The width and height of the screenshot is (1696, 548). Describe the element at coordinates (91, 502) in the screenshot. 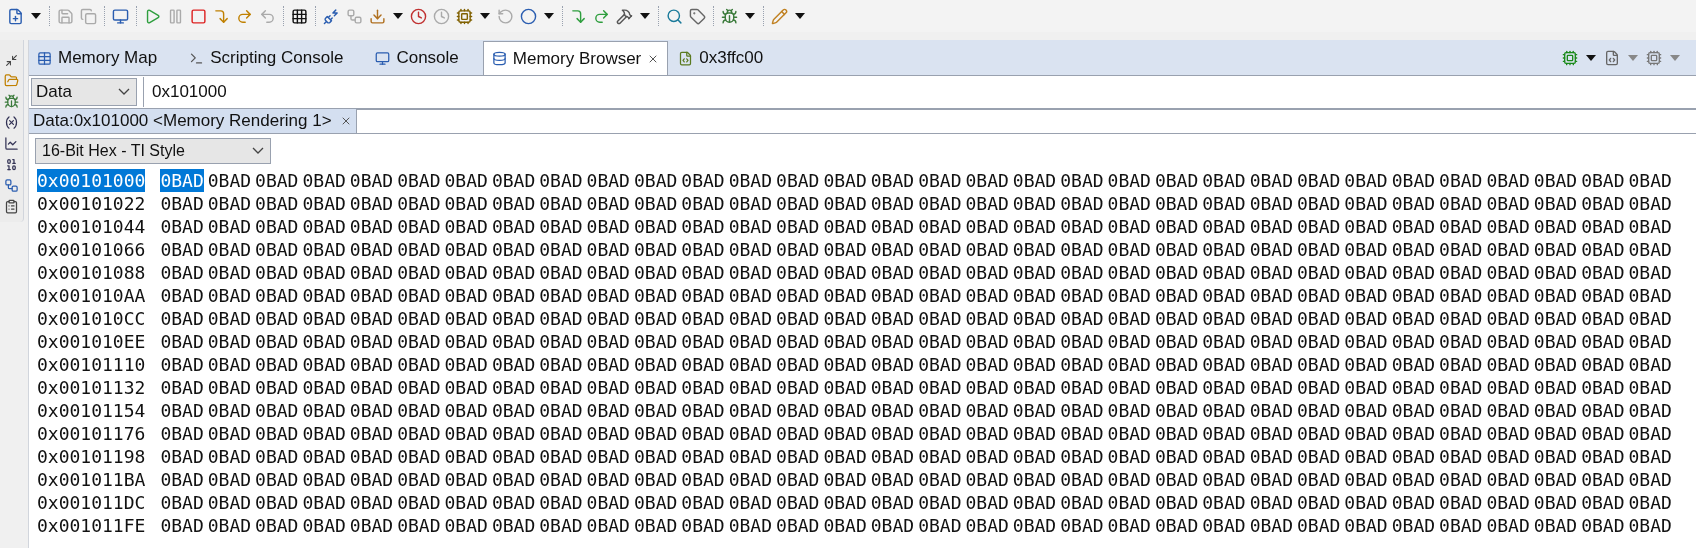

I see `address-cell: 0x001011DC` at that location.